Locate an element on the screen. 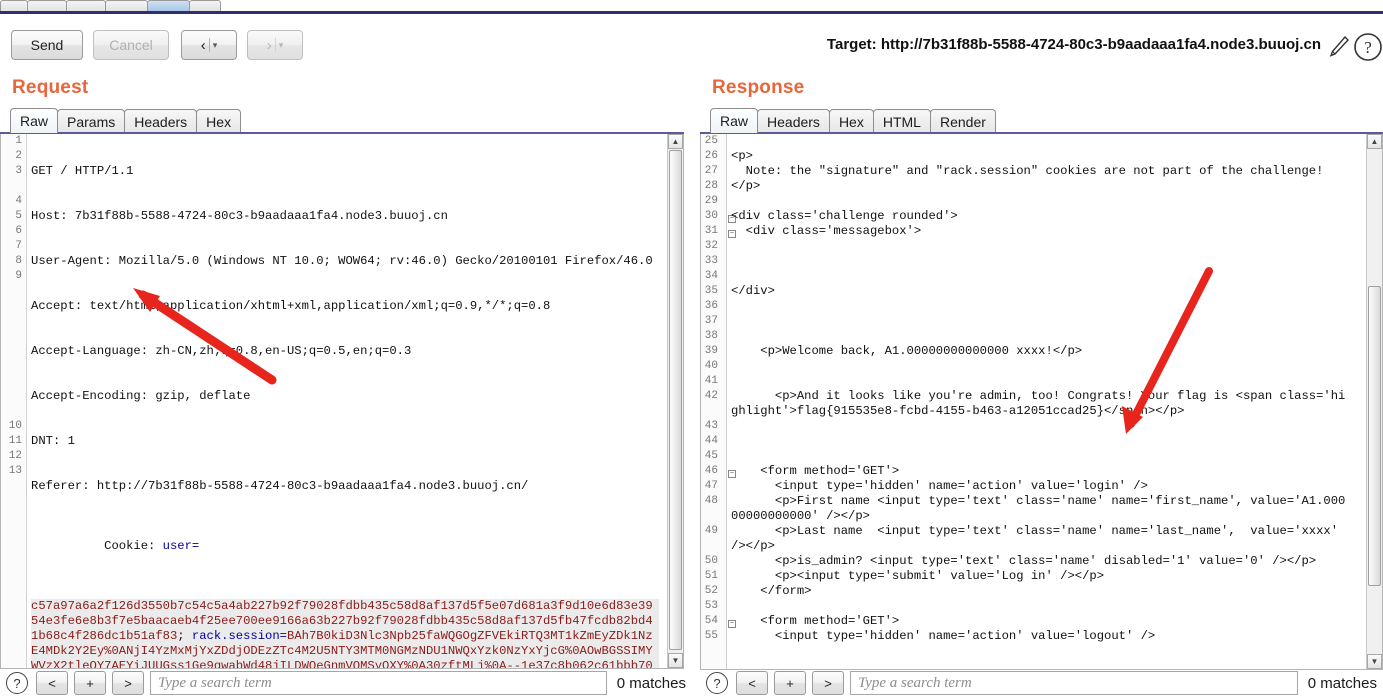 Image resolution: width=1383 pixels, height=698 pixels. response-tab-raw: Raw is located at coordinates (734, 120).